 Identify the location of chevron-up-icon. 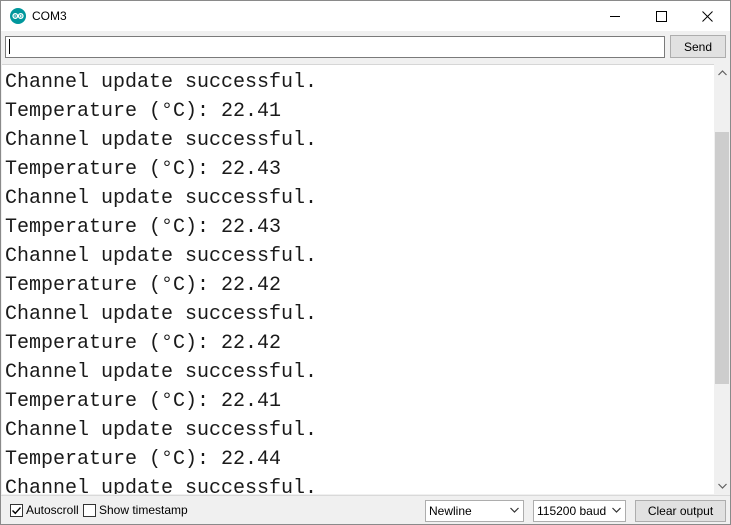
(722, 72).